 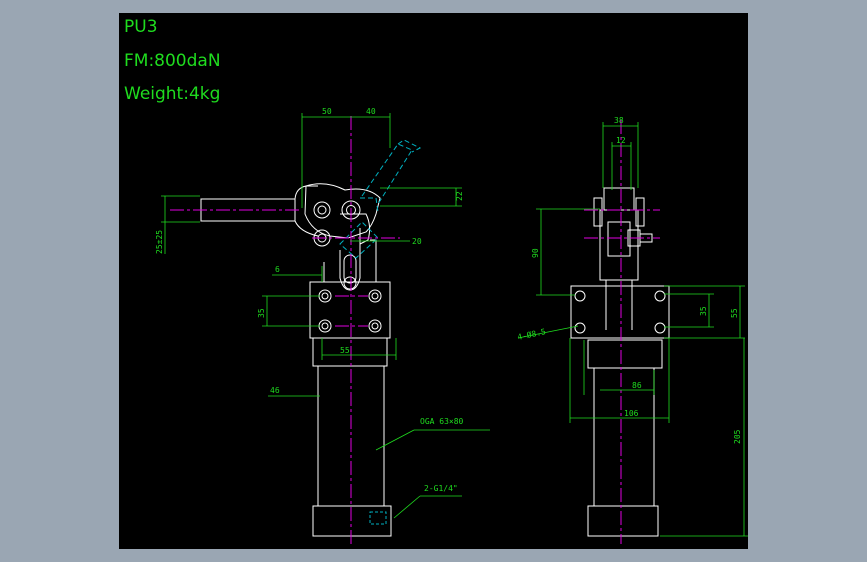 I want to click on dim-text: 22, so click(x=459, y=196).